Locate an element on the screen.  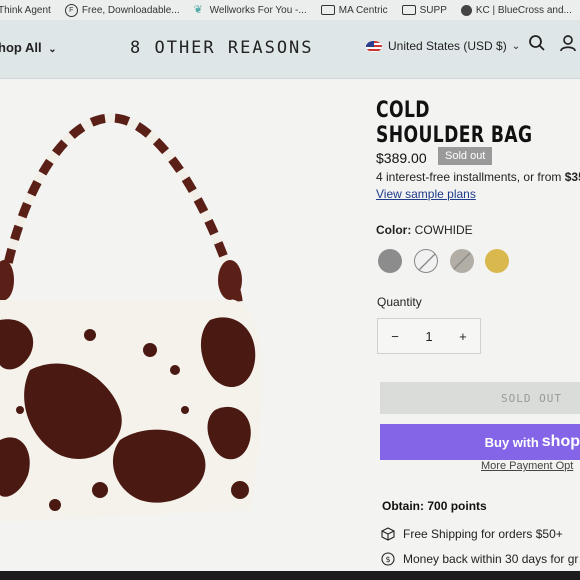
color-label-key: Color: is located at coordinates (394, 230).